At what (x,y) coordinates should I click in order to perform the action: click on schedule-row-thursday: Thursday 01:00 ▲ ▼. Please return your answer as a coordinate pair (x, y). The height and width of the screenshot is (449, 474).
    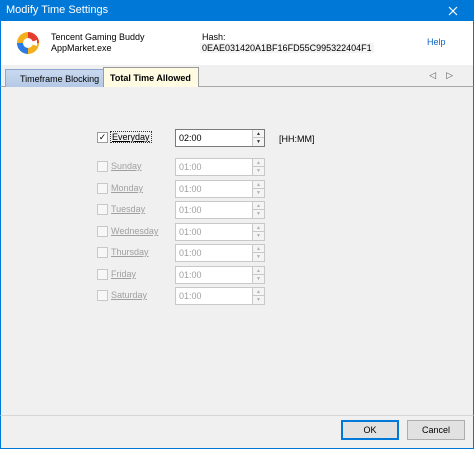
    Looking at the image, I should click on (227, 253).